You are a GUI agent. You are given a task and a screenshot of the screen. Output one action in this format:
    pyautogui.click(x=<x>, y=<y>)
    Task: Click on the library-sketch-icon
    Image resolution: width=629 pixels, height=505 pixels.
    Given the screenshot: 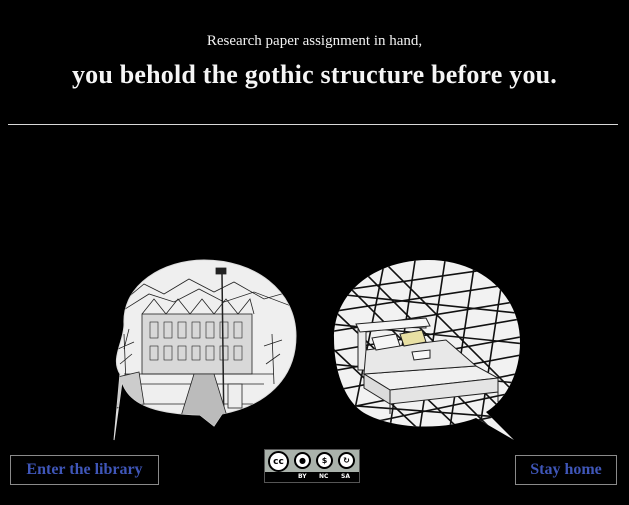 What is the action you would take?
    pyautogui.click(x=205, y=350)
    